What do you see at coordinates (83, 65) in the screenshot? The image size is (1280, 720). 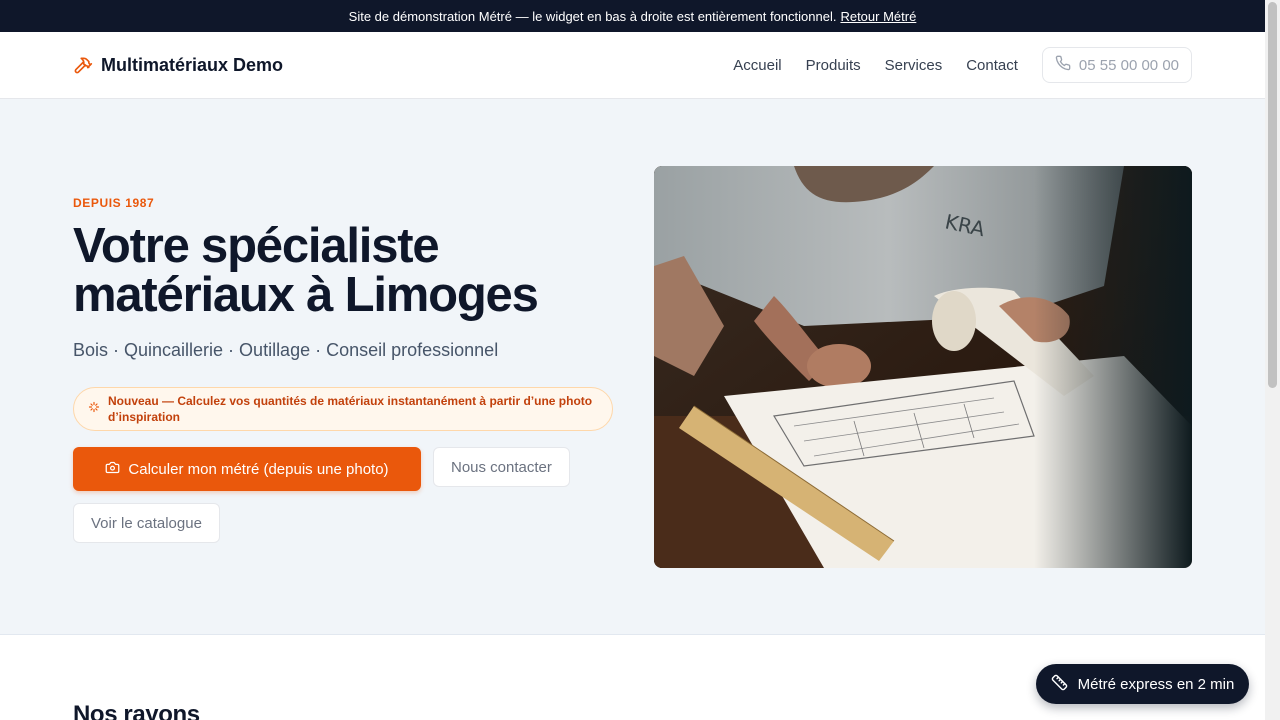 I see `hammer-icon` at bounding box center [83, 65].